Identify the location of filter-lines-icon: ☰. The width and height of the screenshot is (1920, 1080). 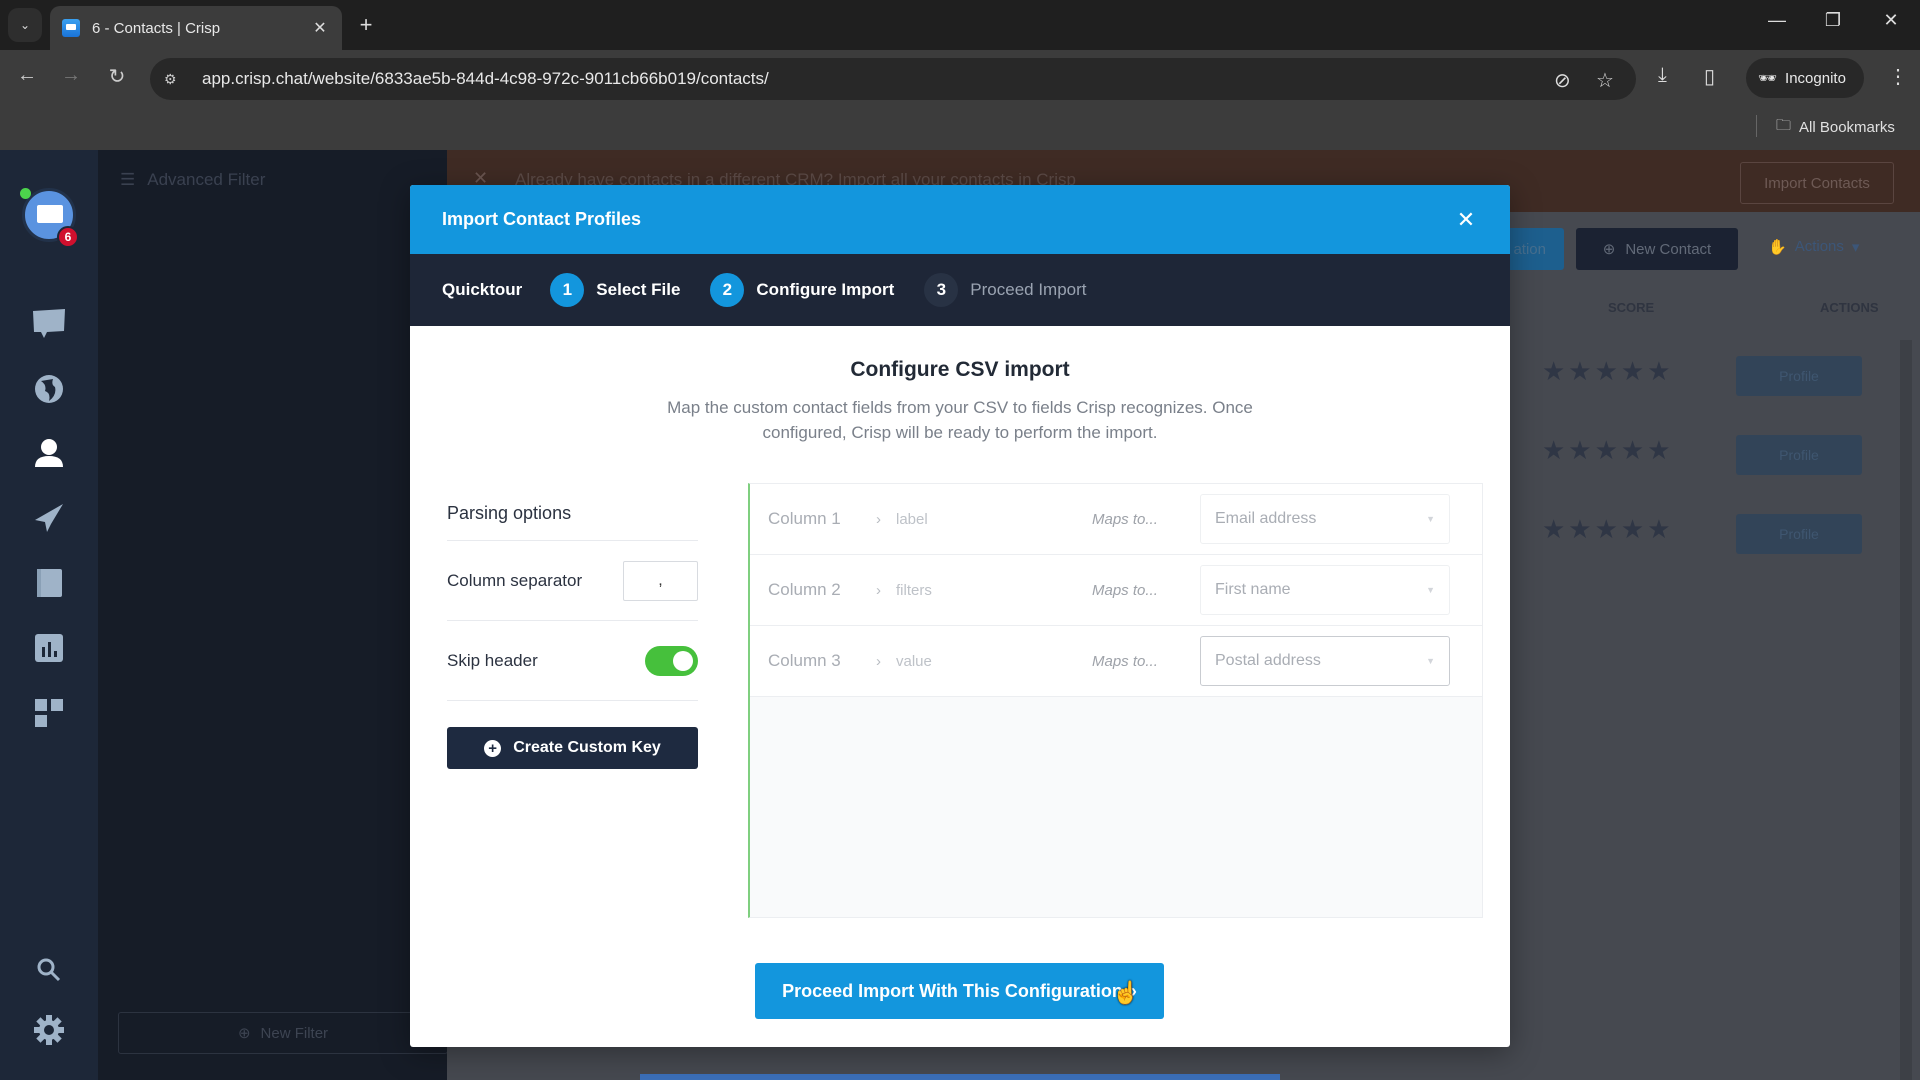
(128, 179).